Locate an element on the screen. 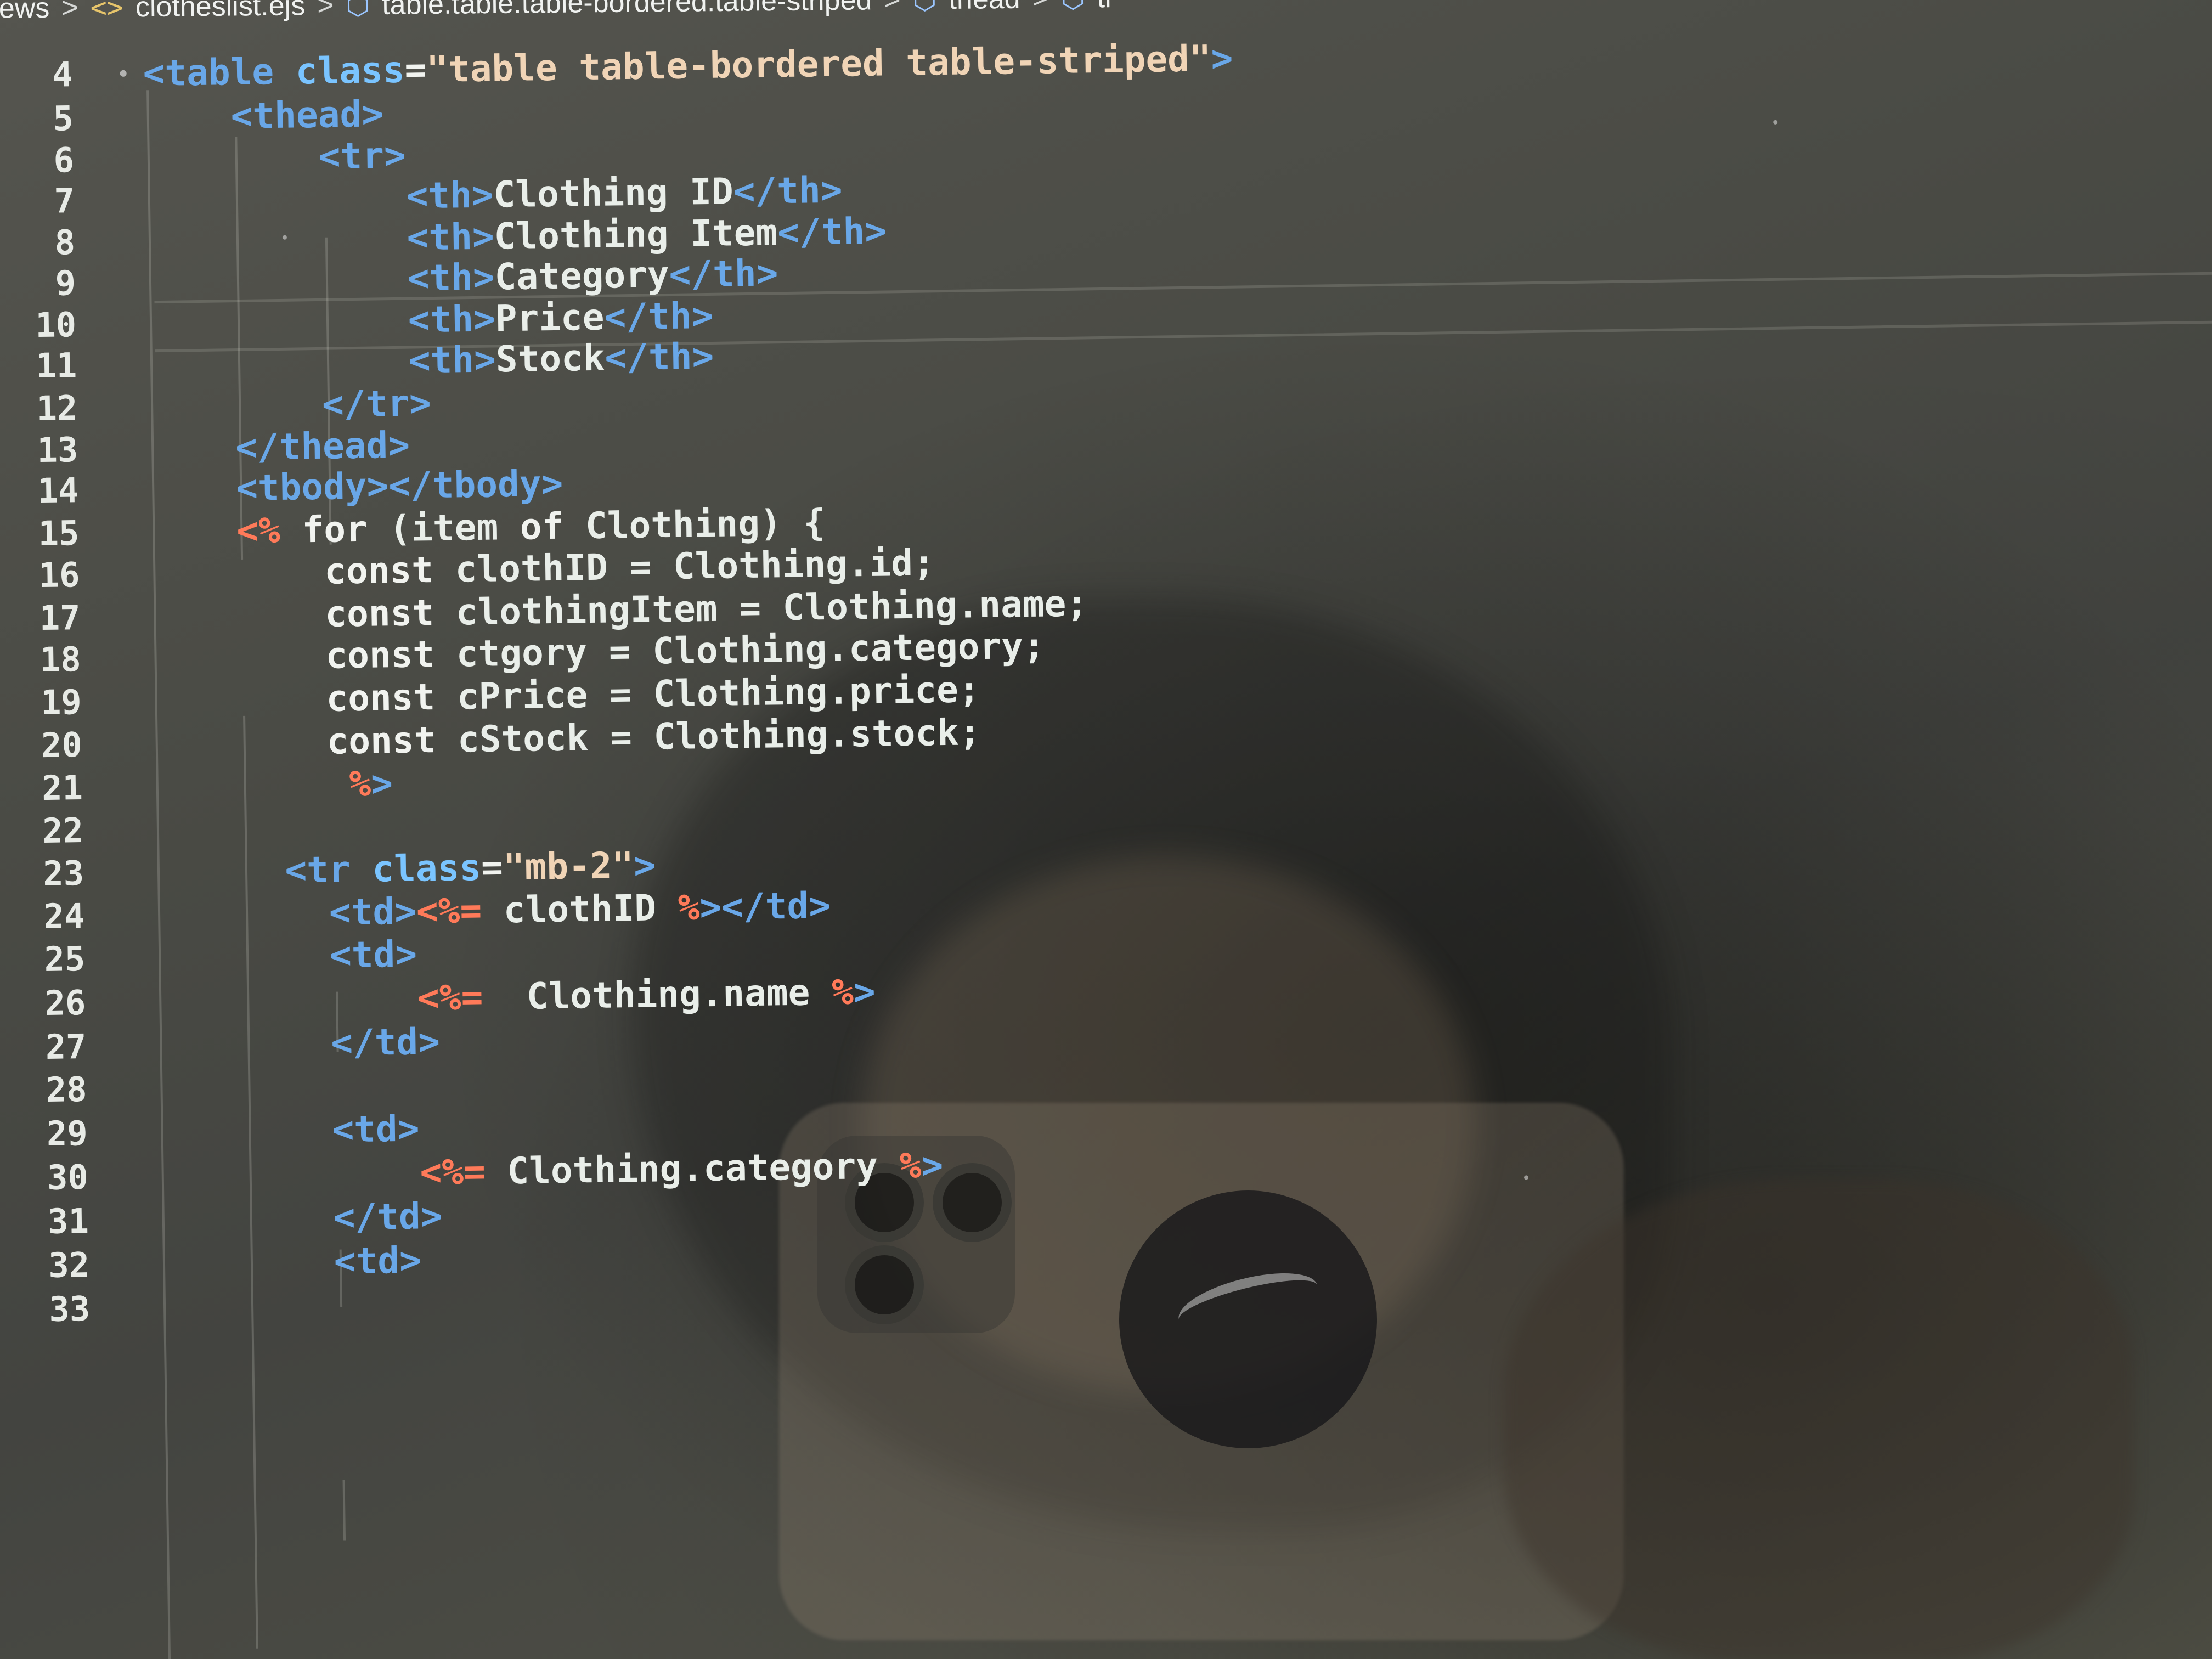 This screenshot has width=2212, height=1659. breadcrumb-item-views: views is located at coordinates (25, 13).